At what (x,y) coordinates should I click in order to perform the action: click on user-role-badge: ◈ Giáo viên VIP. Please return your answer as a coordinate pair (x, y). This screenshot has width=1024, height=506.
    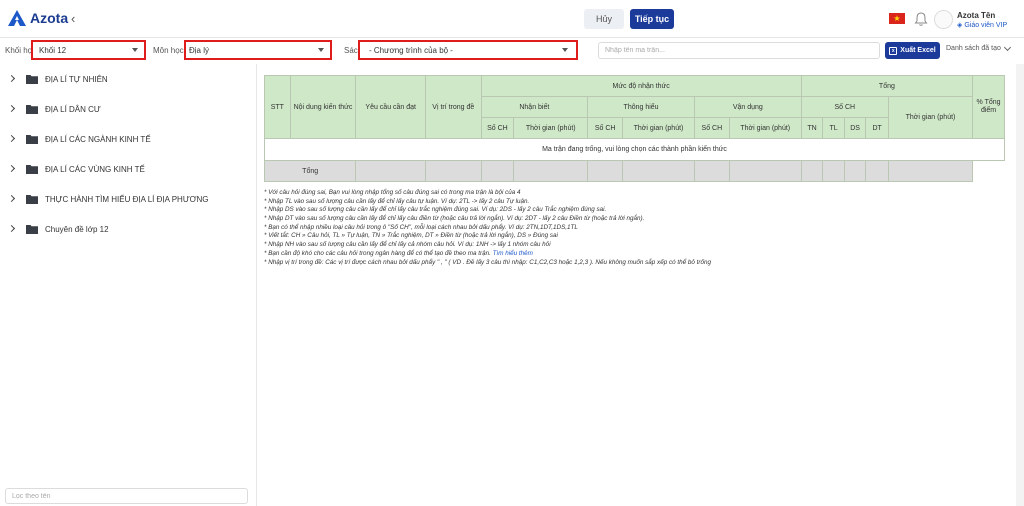
    Looking at the image, I should click on (982, 25).